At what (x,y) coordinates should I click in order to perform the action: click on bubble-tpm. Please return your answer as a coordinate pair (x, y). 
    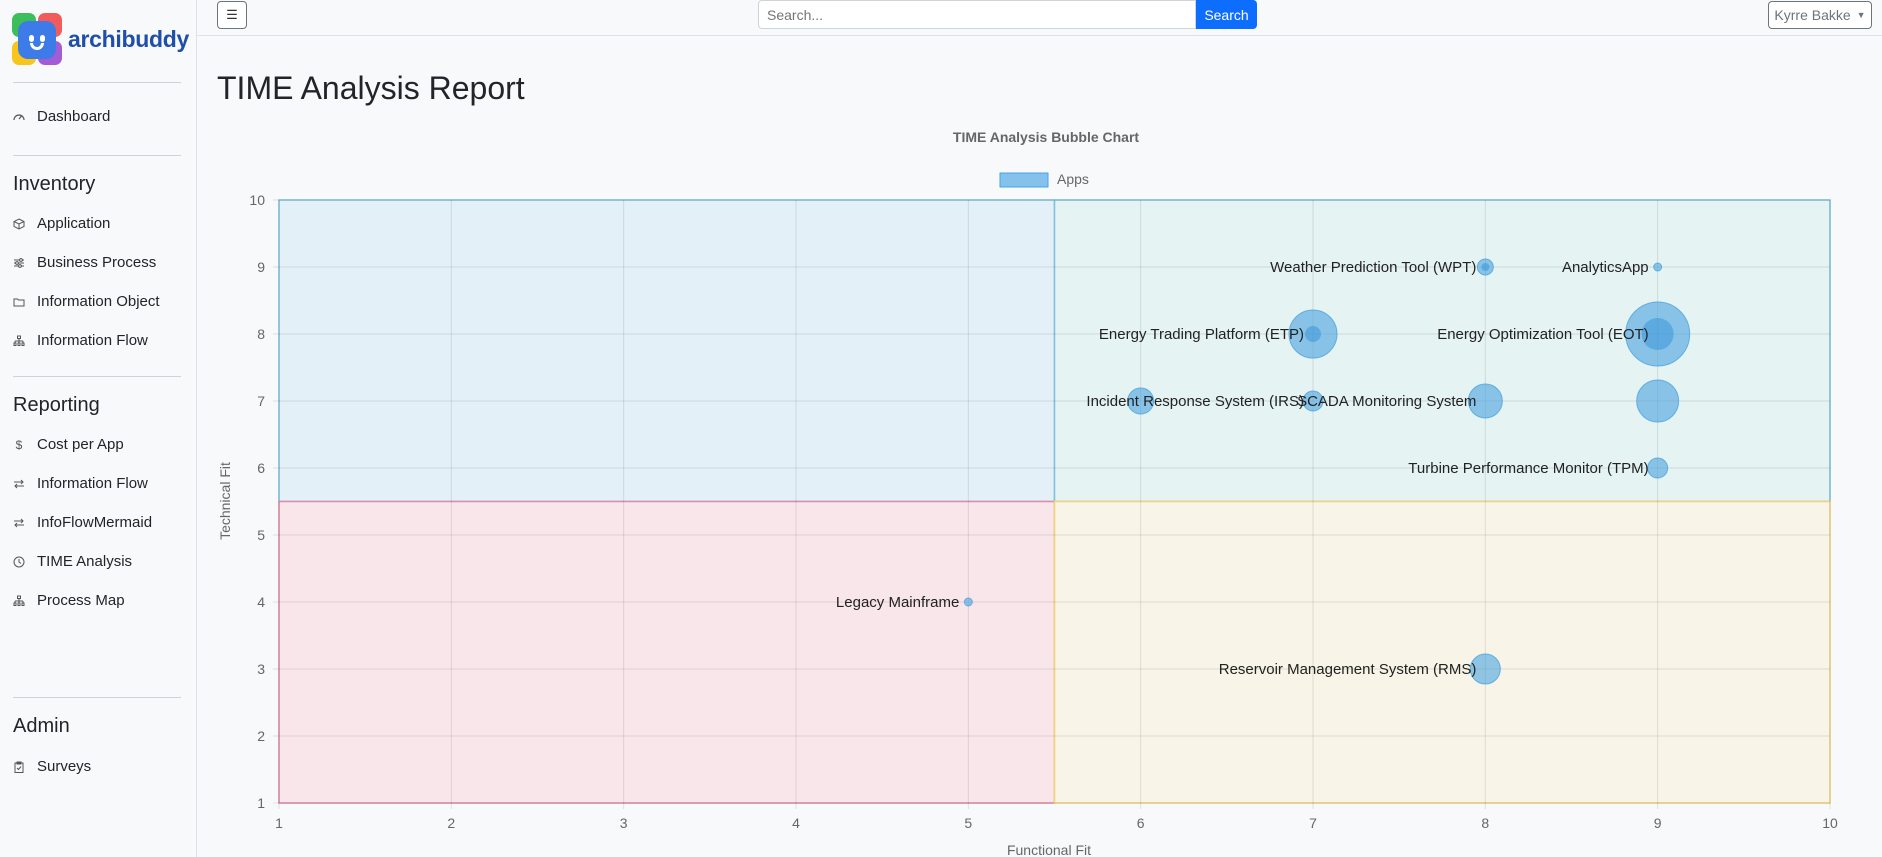
    Looking at the image, I should click on (1658, 468).